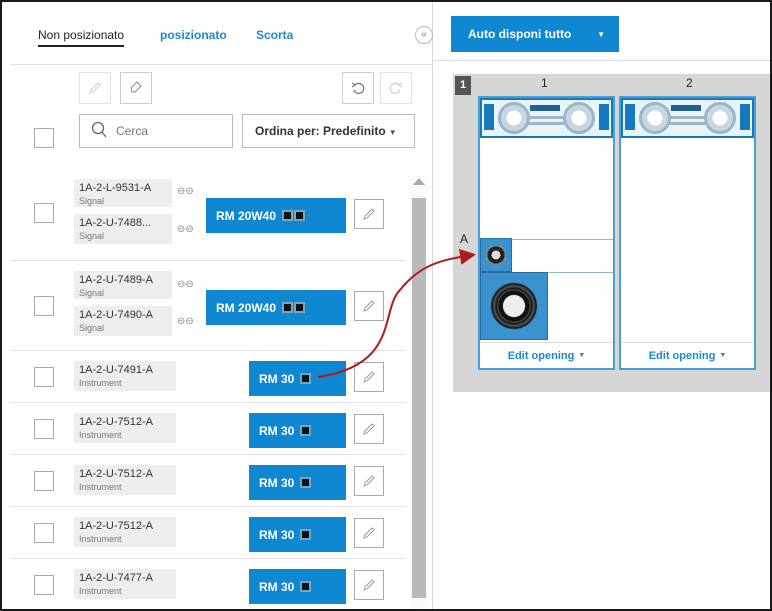 Image resolution: width=772 pixels, height=611 pixels. I want to click on pencil-icon, so click(95, 88).